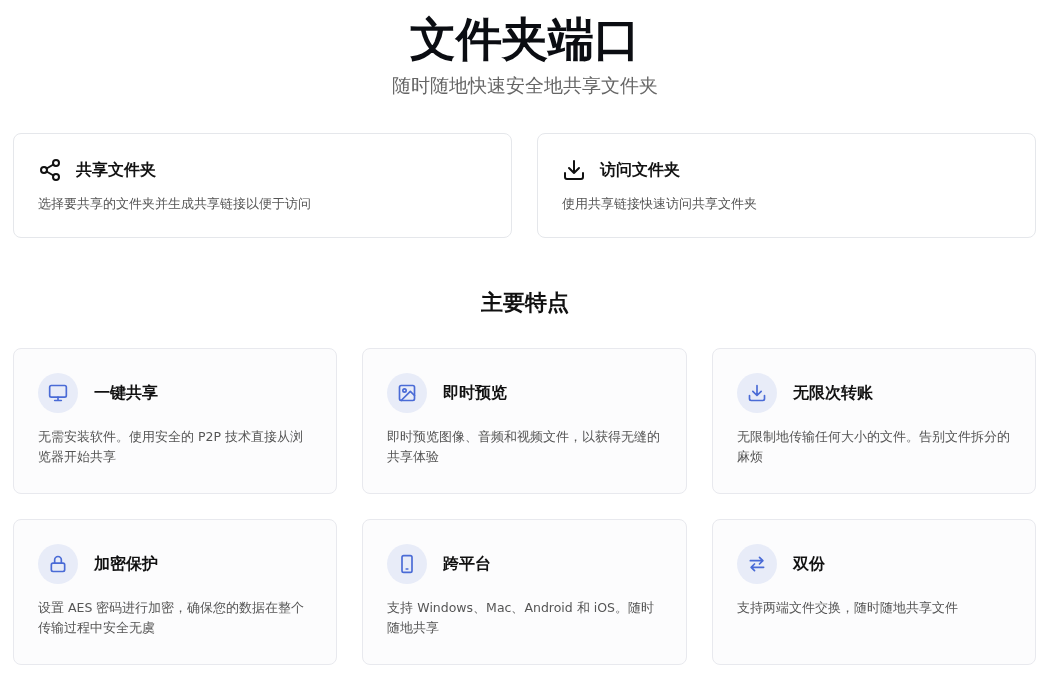  Describe the element at coordinates (524, 447) in the screenshot. I see `feature-description: 即时预览图像、音频和视频文件，以获得无缝的共享体验` at that location.